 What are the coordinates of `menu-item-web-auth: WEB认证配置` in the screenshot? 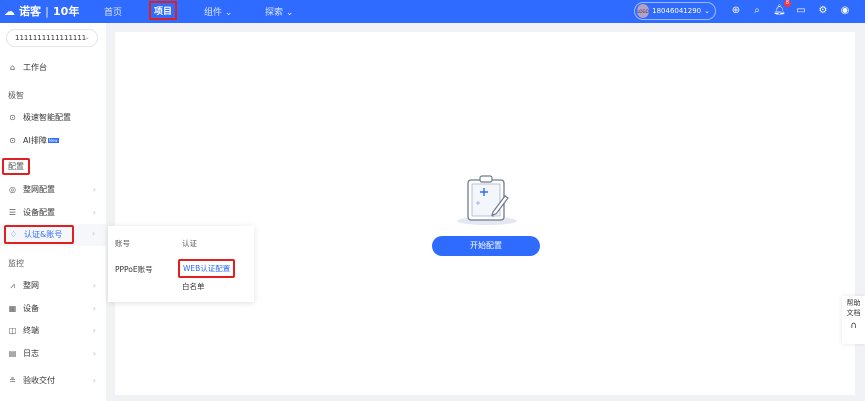 It's located at (207, 268).